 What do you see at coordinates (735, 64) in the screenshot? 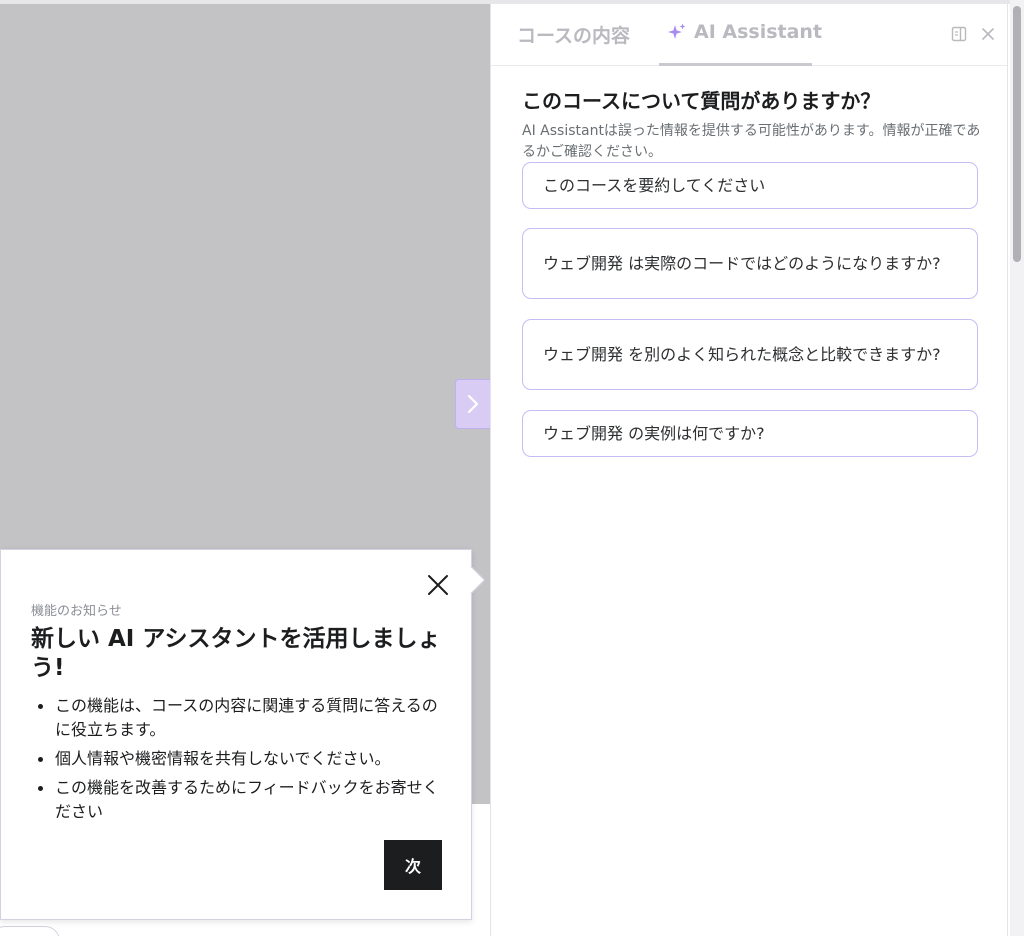
I see `active-tab-indicator` at bounding box center [735, 64].